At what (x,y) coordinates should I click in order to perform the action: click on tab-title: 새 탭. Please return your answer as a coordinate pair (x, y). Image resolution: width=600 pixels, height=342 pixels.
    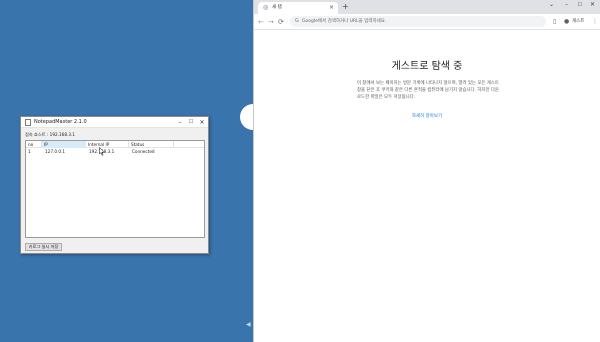
    Looking at the image, I should click on (277, 7).